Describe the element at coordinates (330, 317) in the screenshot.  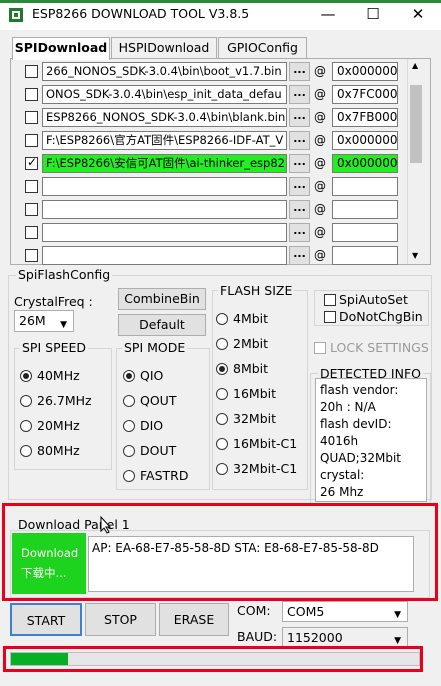
I see `do-not-chg-bin-checkbox` at that location.